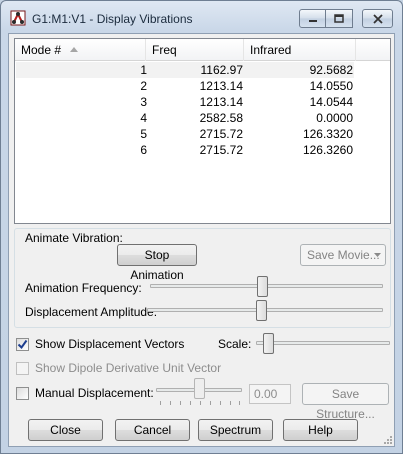  I want to click on spectrum-button: Spectrum, so click(235, 430).